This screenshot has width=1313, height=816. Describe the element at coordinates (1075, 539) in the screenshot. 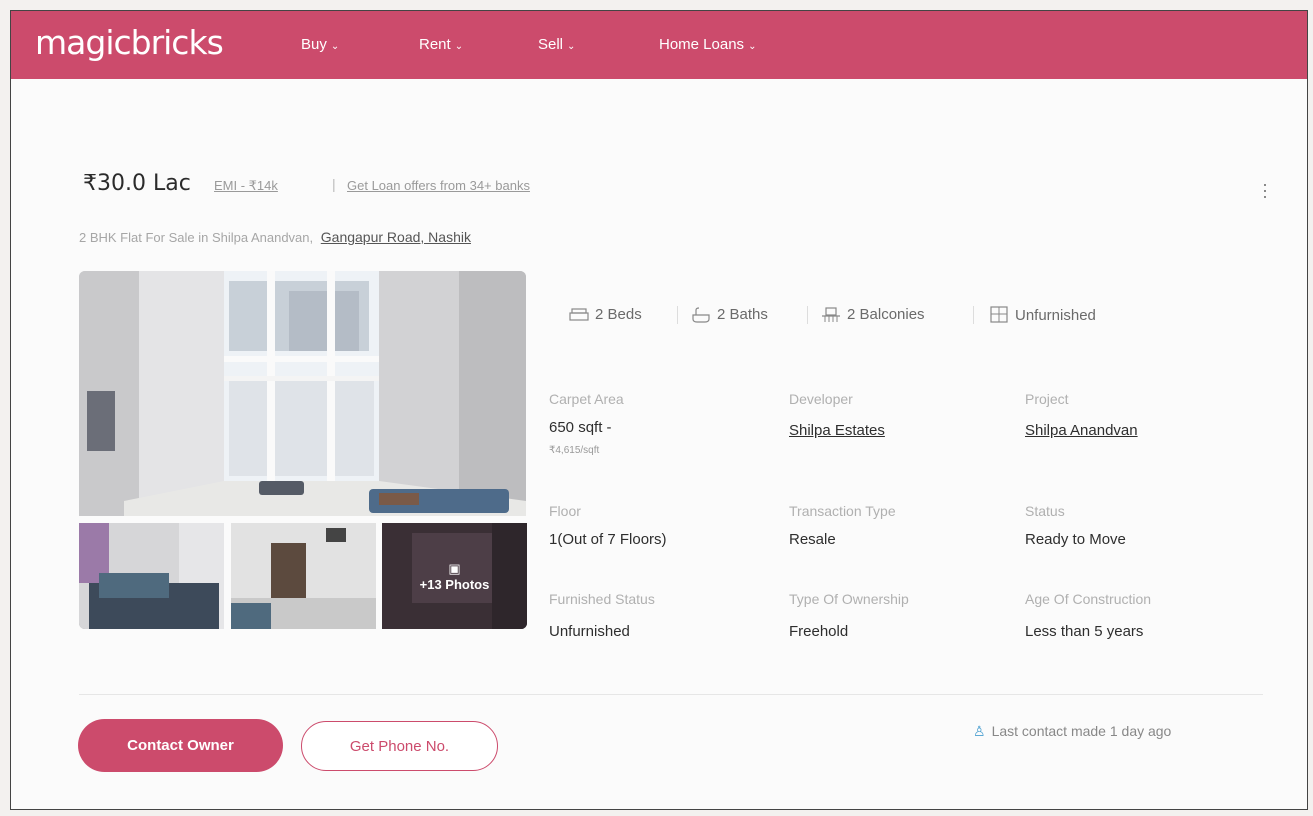

I see `status-value: Ready to Move` at that location.